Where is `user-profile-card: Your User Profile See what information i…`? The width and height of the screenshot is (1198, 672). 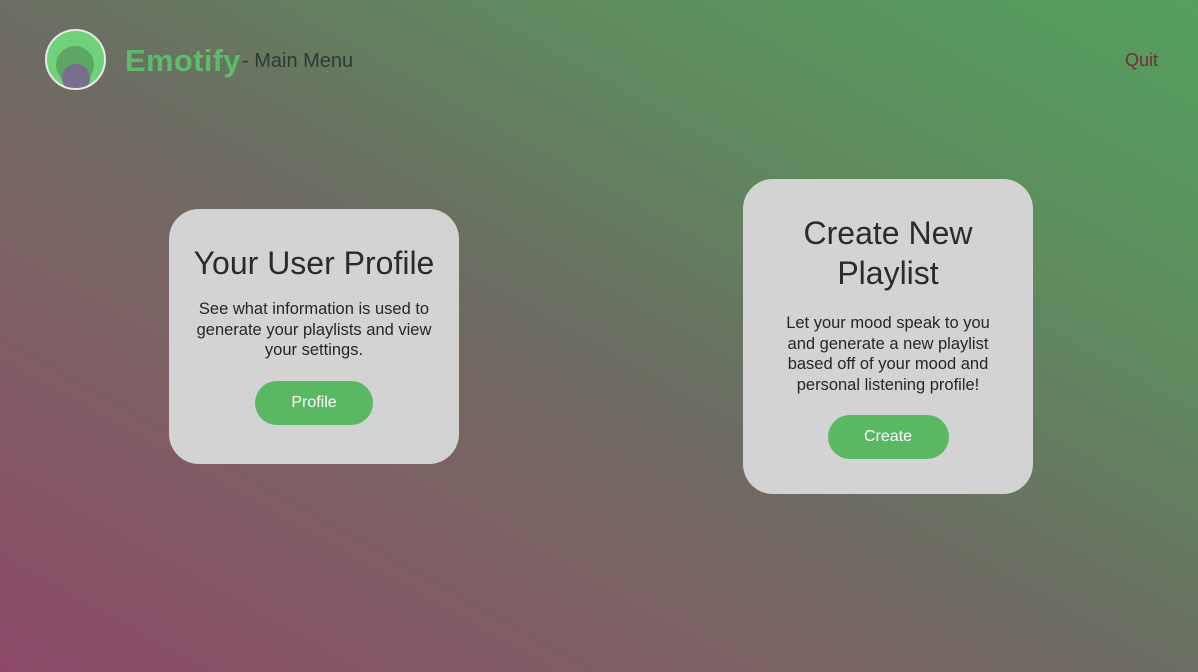
user-profile-card: Your User Profile See what information i… is located at coordinates (314, 336).